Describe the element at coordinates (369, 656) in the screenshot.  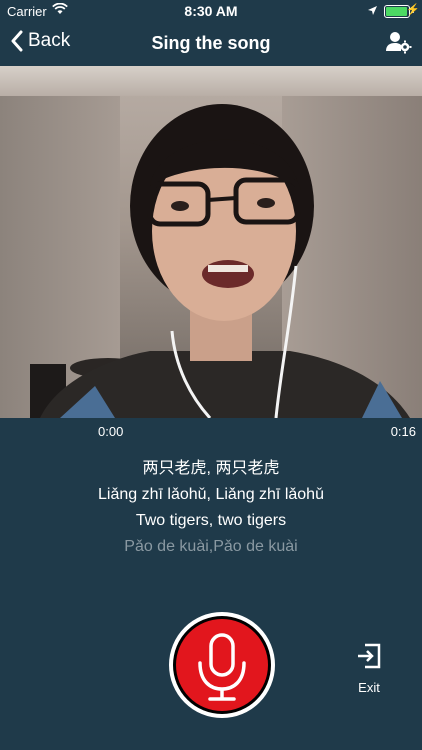
I see `exit-icon` at that location.